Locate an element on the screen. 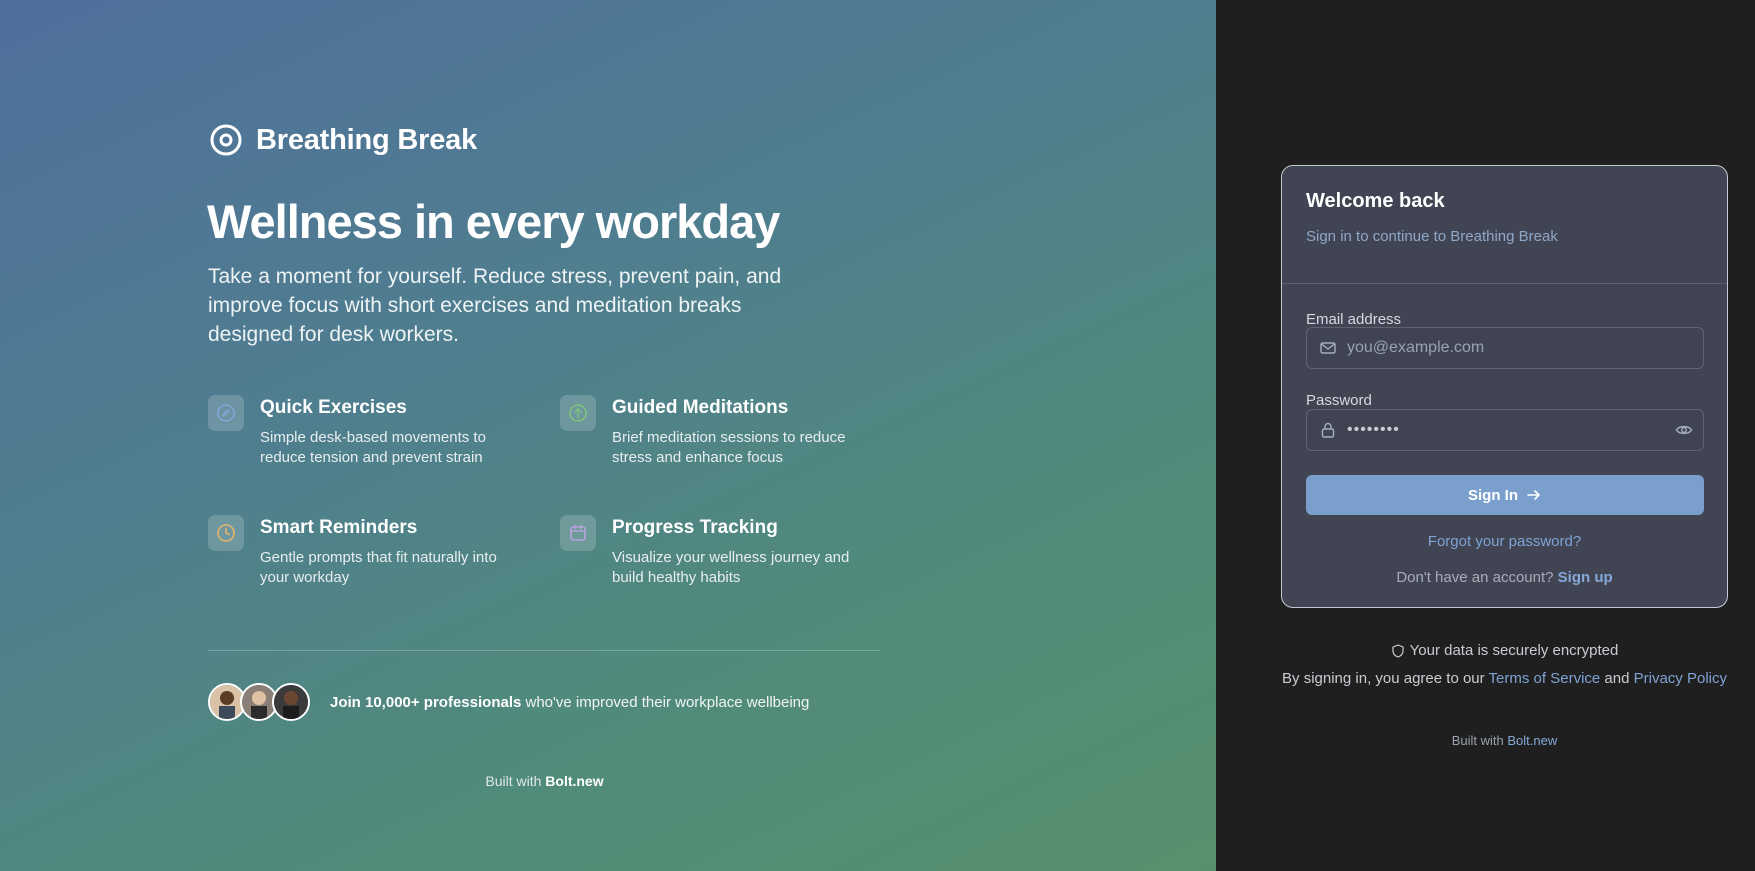 The height and width of the screenshot is (871, 1755). arrow-right-icon is located at coordinates (1533, 495).